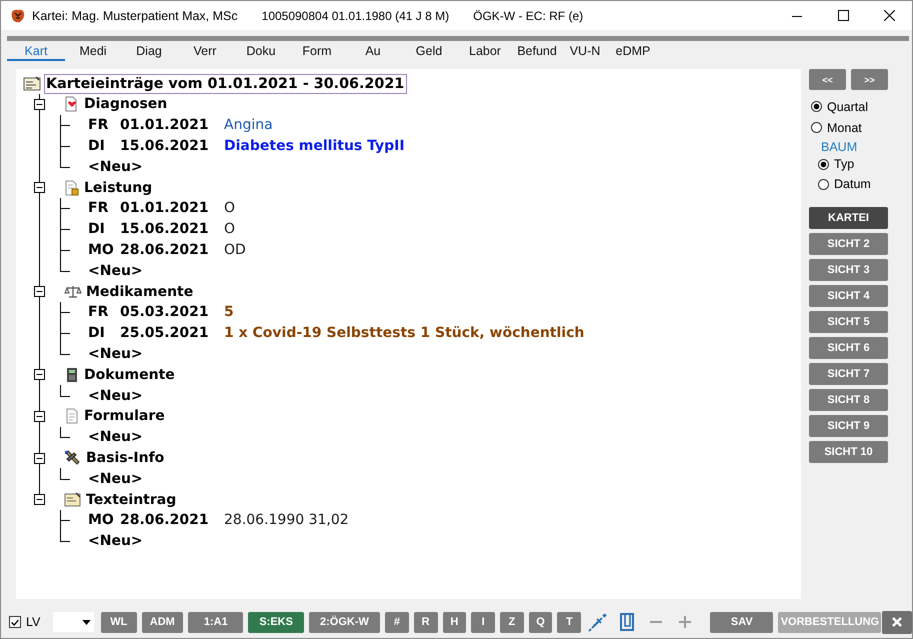 Image resolution: width=913 pixels, height=639 pixels. What do you see at coordinates (429, 51) in the screenshot?
I see `tab: Geld` at bounding box center [429, 51].